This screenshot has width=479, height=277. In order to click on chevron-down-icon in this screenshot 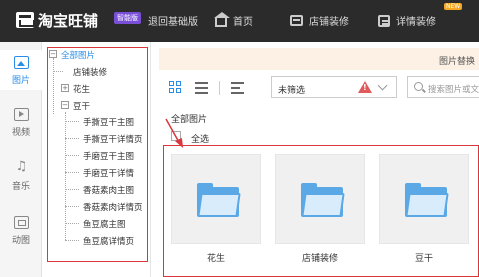, I will do `click(382, 85)`.